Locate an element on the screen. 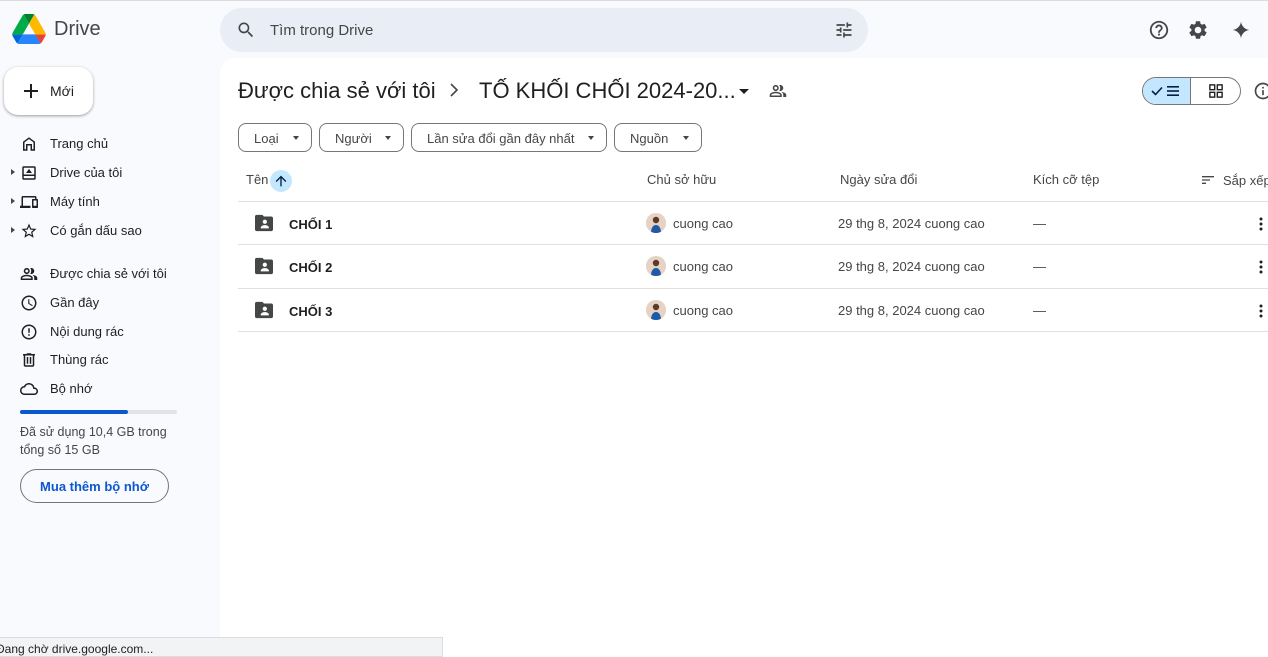 The width and height of the screenshot is (1268, 657). sidebar-item-home: Trang chủ is located at coordinates (105, 143).